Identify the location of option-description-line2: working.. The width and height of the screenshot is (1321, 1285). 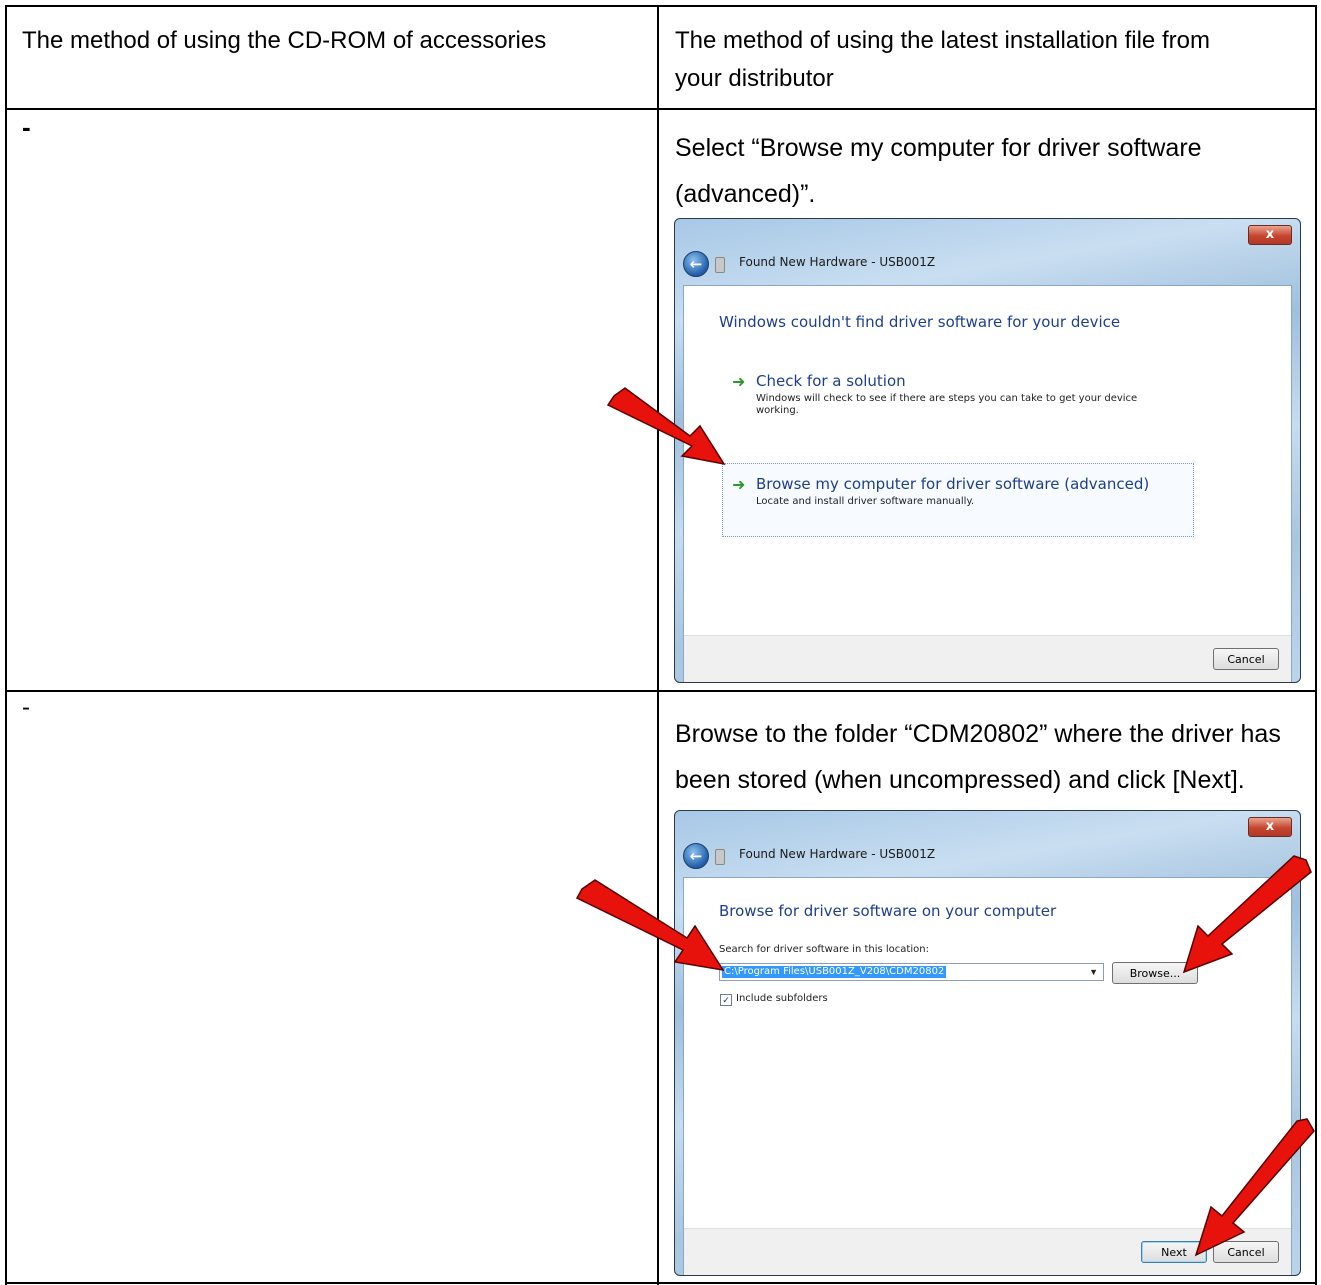
(777, 410).